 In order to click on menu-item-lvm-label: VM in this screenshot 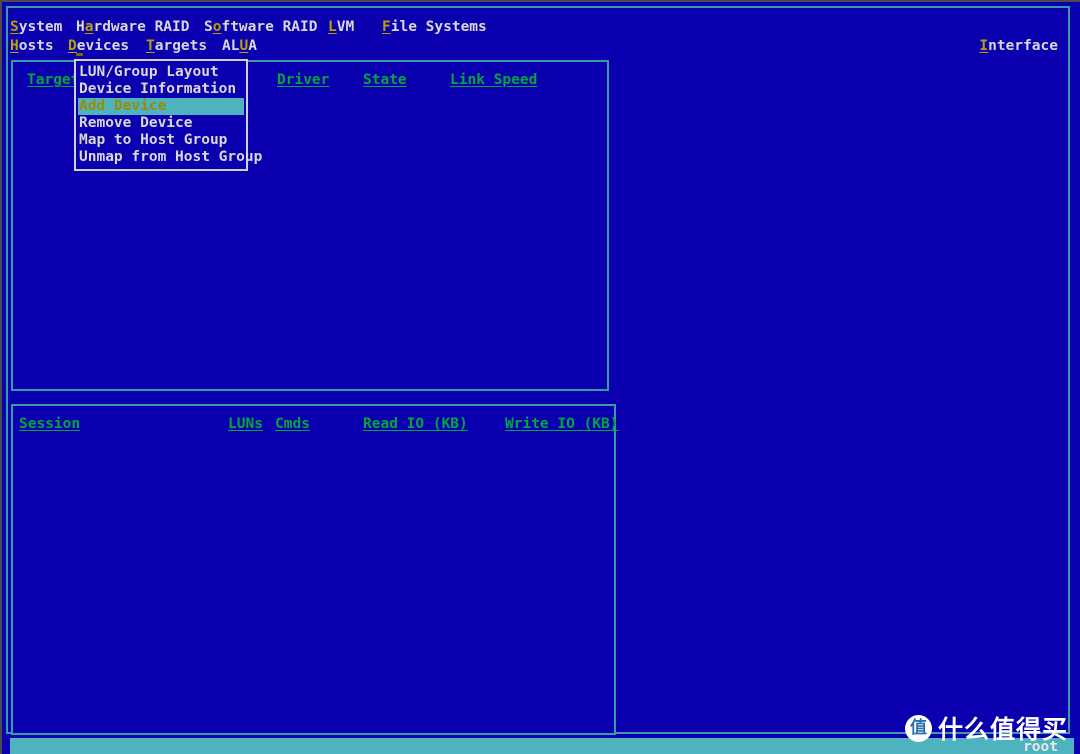, I will do `click(345, 27)`.